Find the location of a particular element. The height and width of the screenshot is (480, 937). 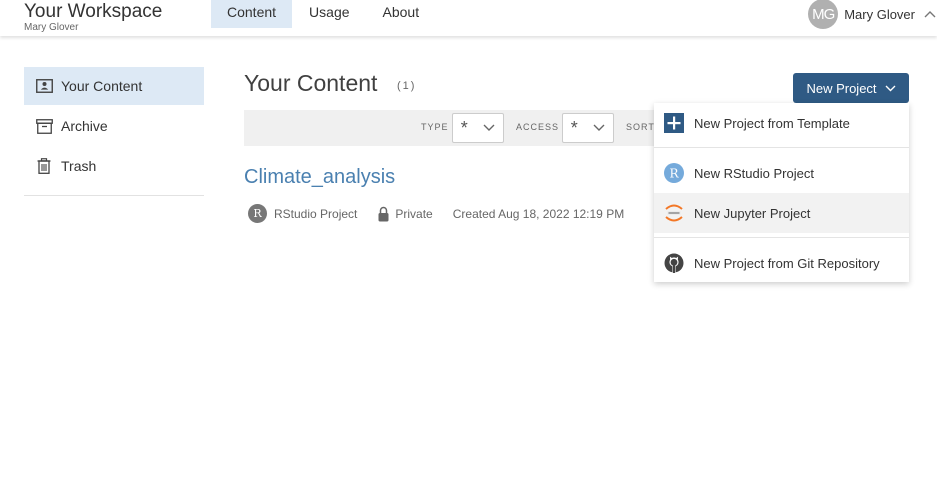

project-created: Created Aug 18, 2022 12:19 PM is located at coordinates (538, 213).